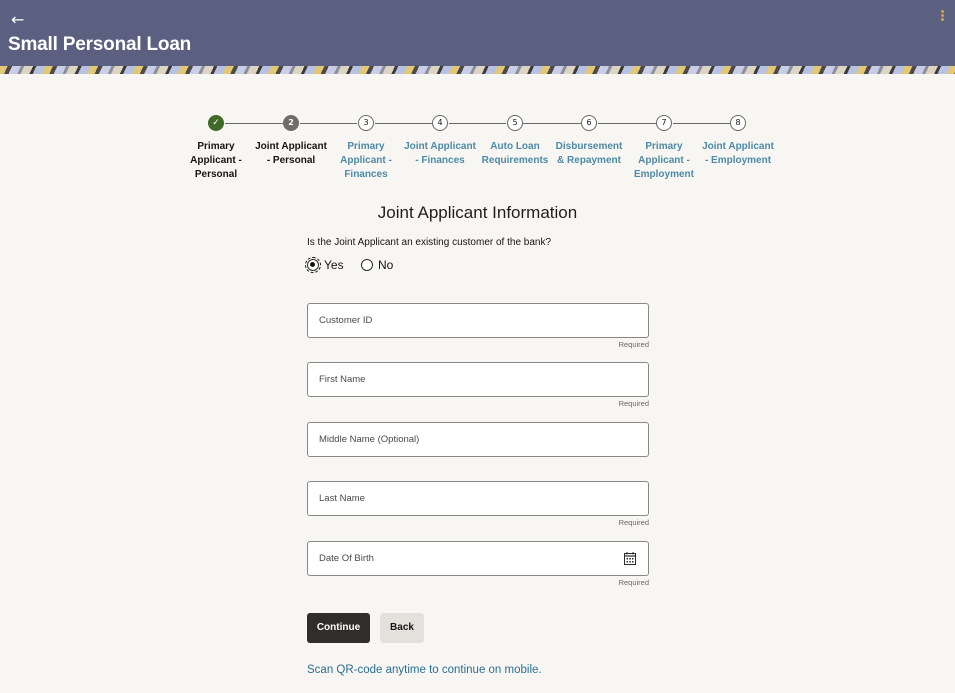 This screenshot has height=693, width=955. Describe the element at coordinates (216, 174) in the screenshot. I see `step-label-line: Personal` at that location.